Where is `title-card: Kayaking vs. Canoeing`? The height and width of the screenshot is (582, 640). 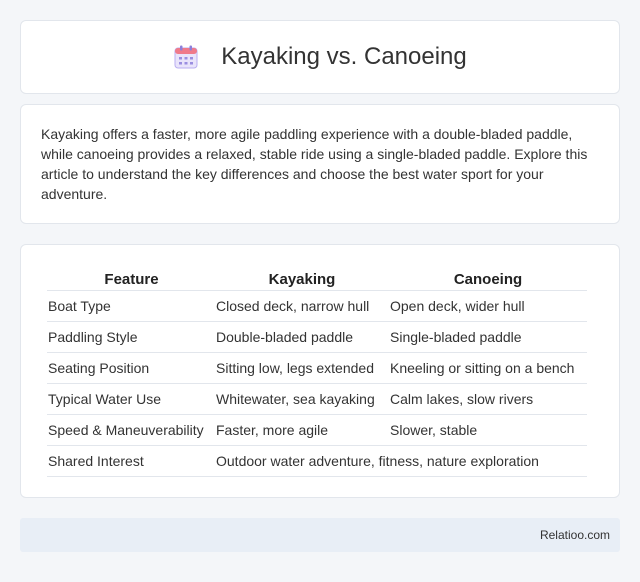 title-card: Kayaking vs. Canoeing is located at coordinates (320, 57).